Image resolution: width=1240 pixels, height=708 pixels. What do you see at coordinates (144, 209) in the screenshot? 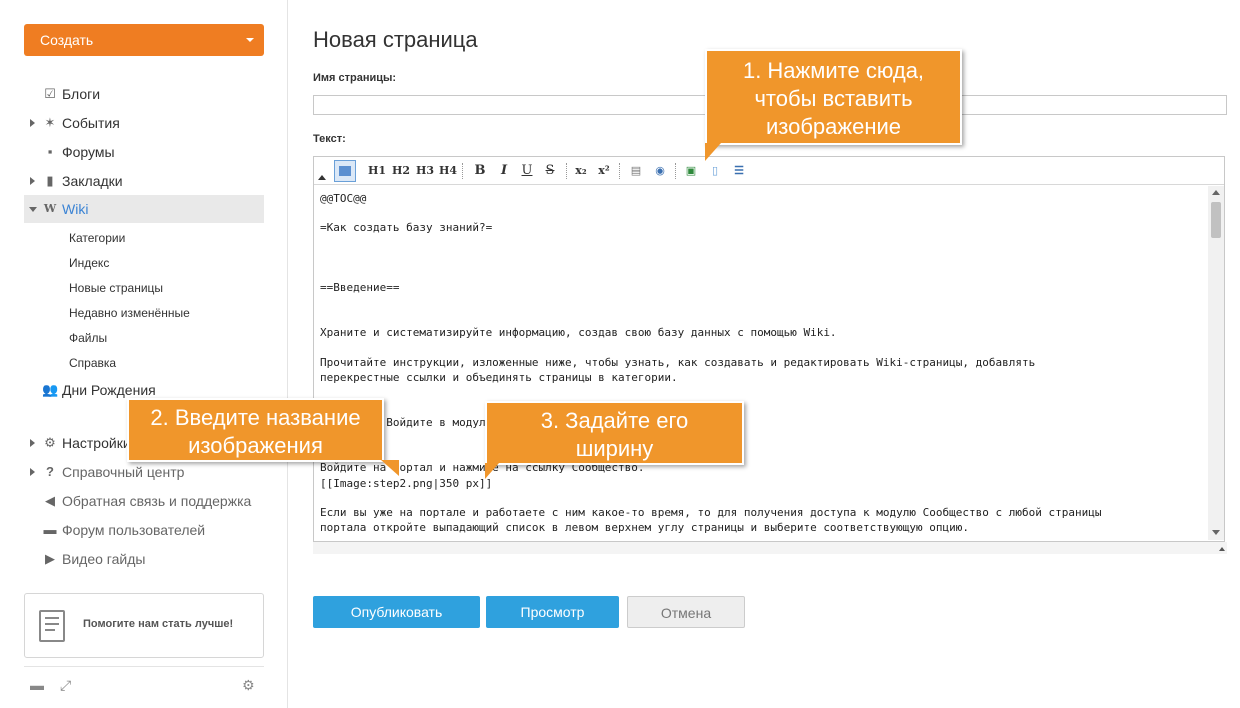
I see `sidebar-item-wiki: W Wiki` at bounding box center [144, 209].